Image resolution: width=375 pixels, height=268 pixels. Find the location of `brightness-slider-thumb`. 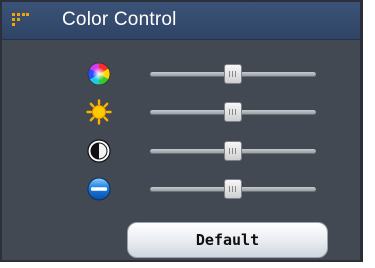

brightness-slider-thumb is located at coordinates (233, 112).